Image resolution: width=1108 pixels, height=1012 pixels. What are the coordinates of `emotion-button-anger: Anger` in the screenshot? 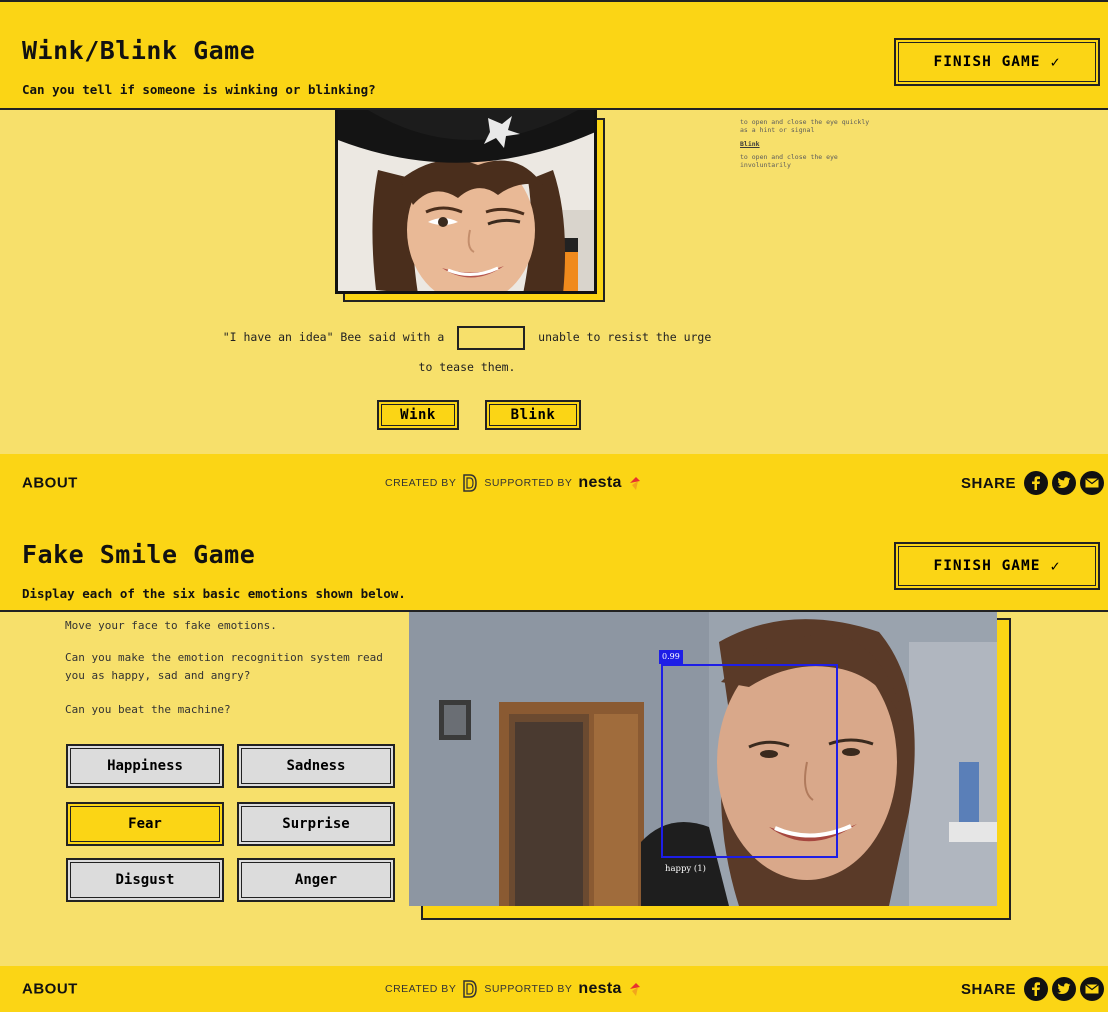 It's located at (316, 880).